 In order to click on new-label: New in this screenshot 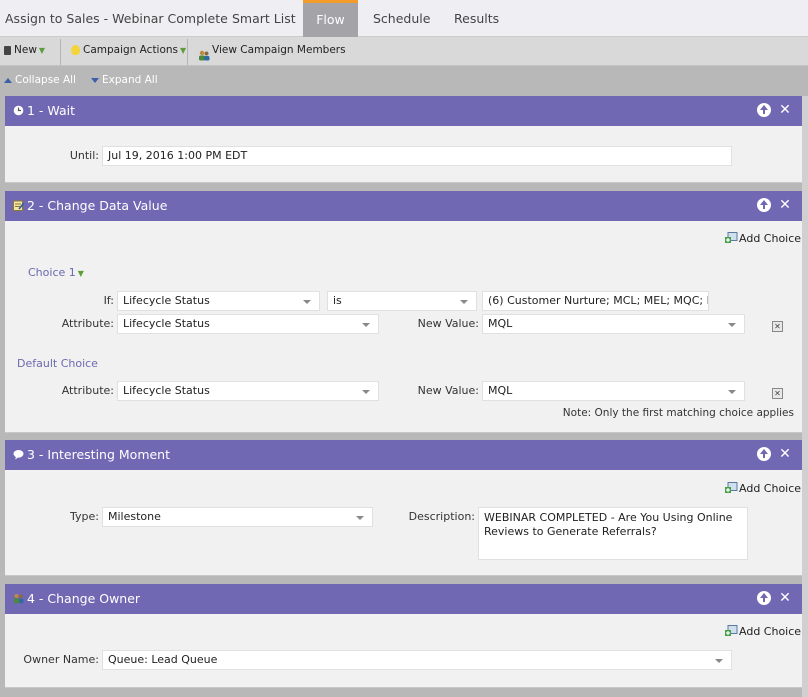, I will do `click(25, 50)`.